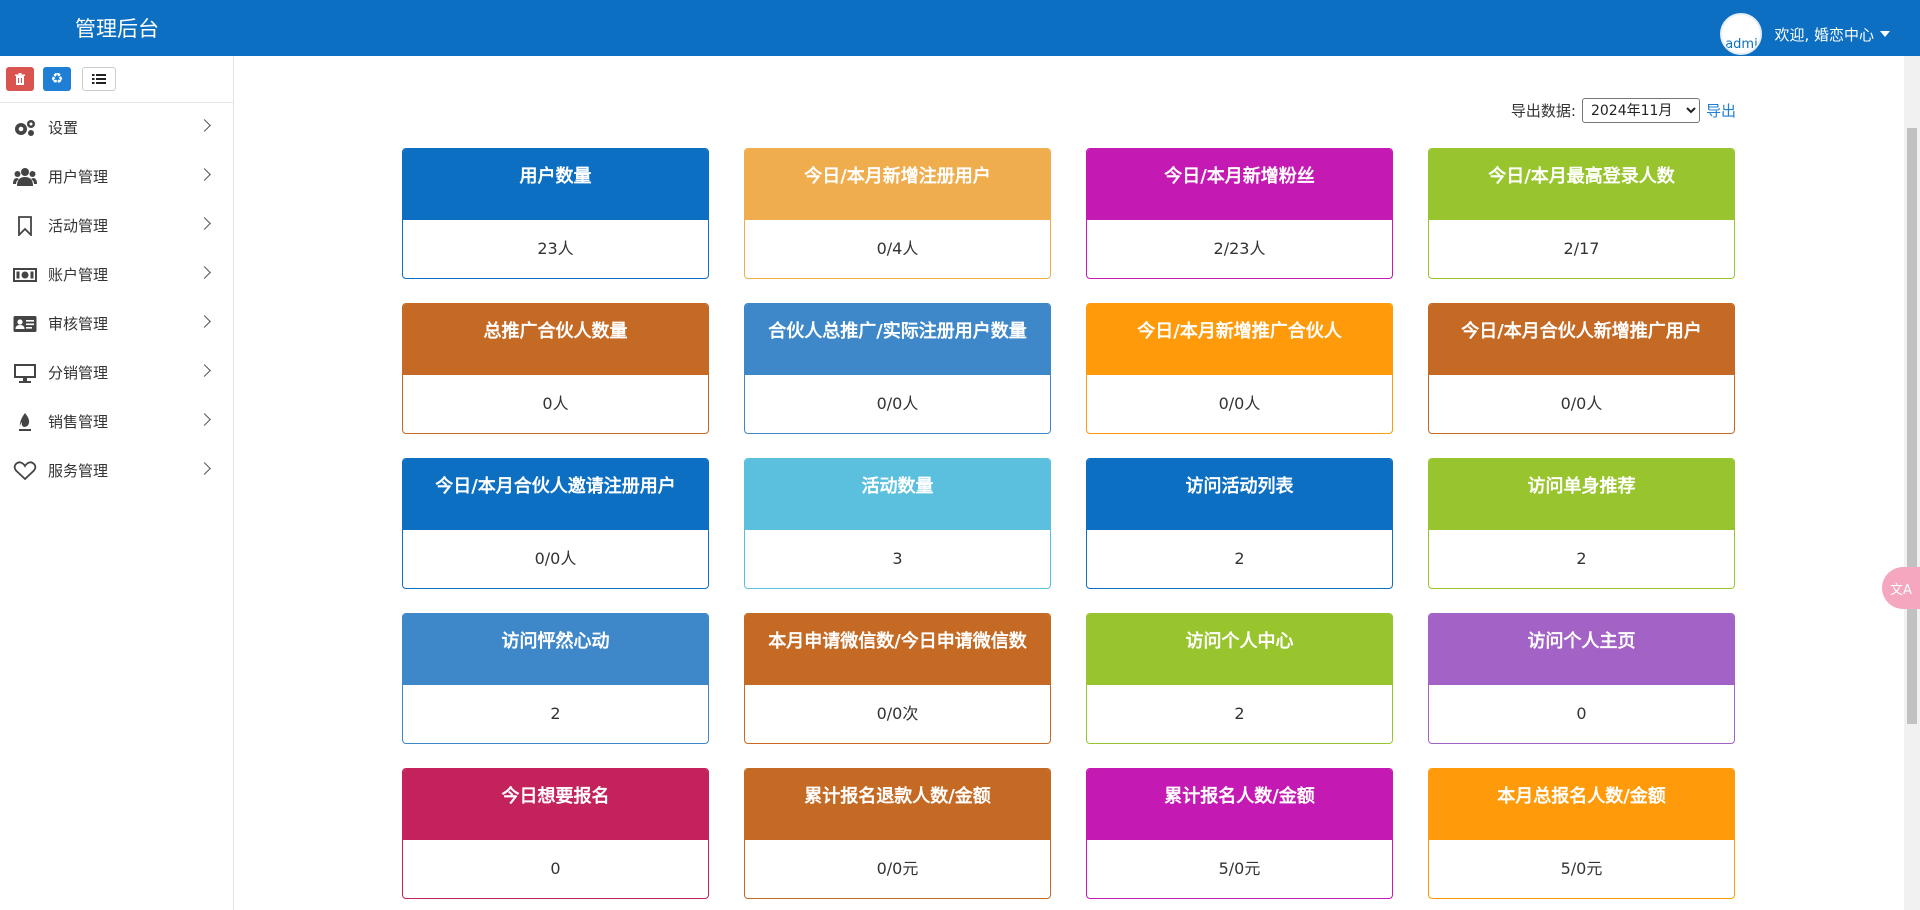 Image resolution: width=1920 pixels, height=910 pixels. What do you see at coordinates (1239, 248) in the screenshot?
I see `stat-card-value: 2/23人` at bounding box center [1239, 248].